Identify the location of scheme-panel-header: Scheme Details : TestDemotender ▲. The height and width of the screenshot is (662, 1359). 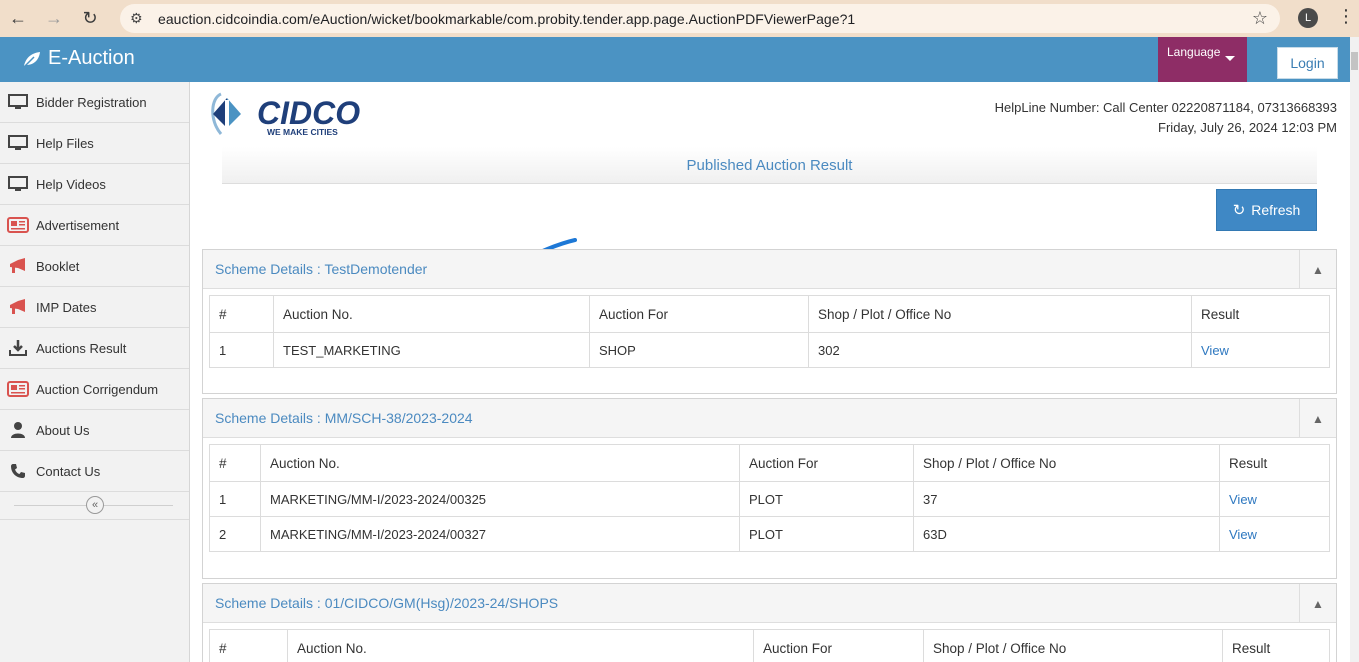
(769, 269).